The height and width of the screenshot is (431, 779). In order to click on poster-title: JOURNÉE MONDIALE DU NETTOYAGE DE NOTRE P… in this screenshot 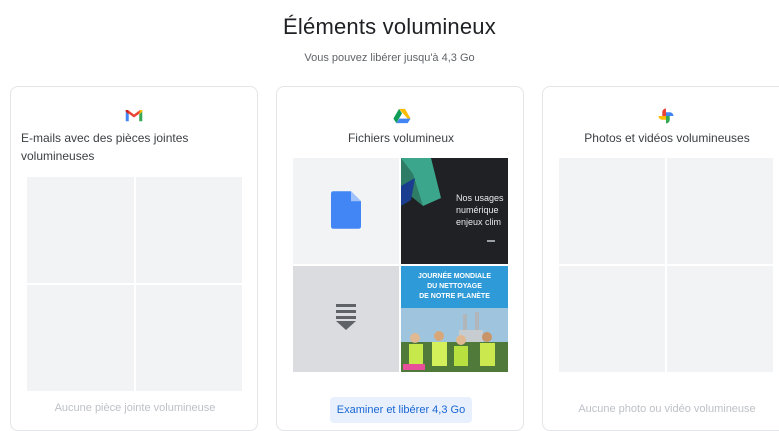, I will do `click(454, 286)`.